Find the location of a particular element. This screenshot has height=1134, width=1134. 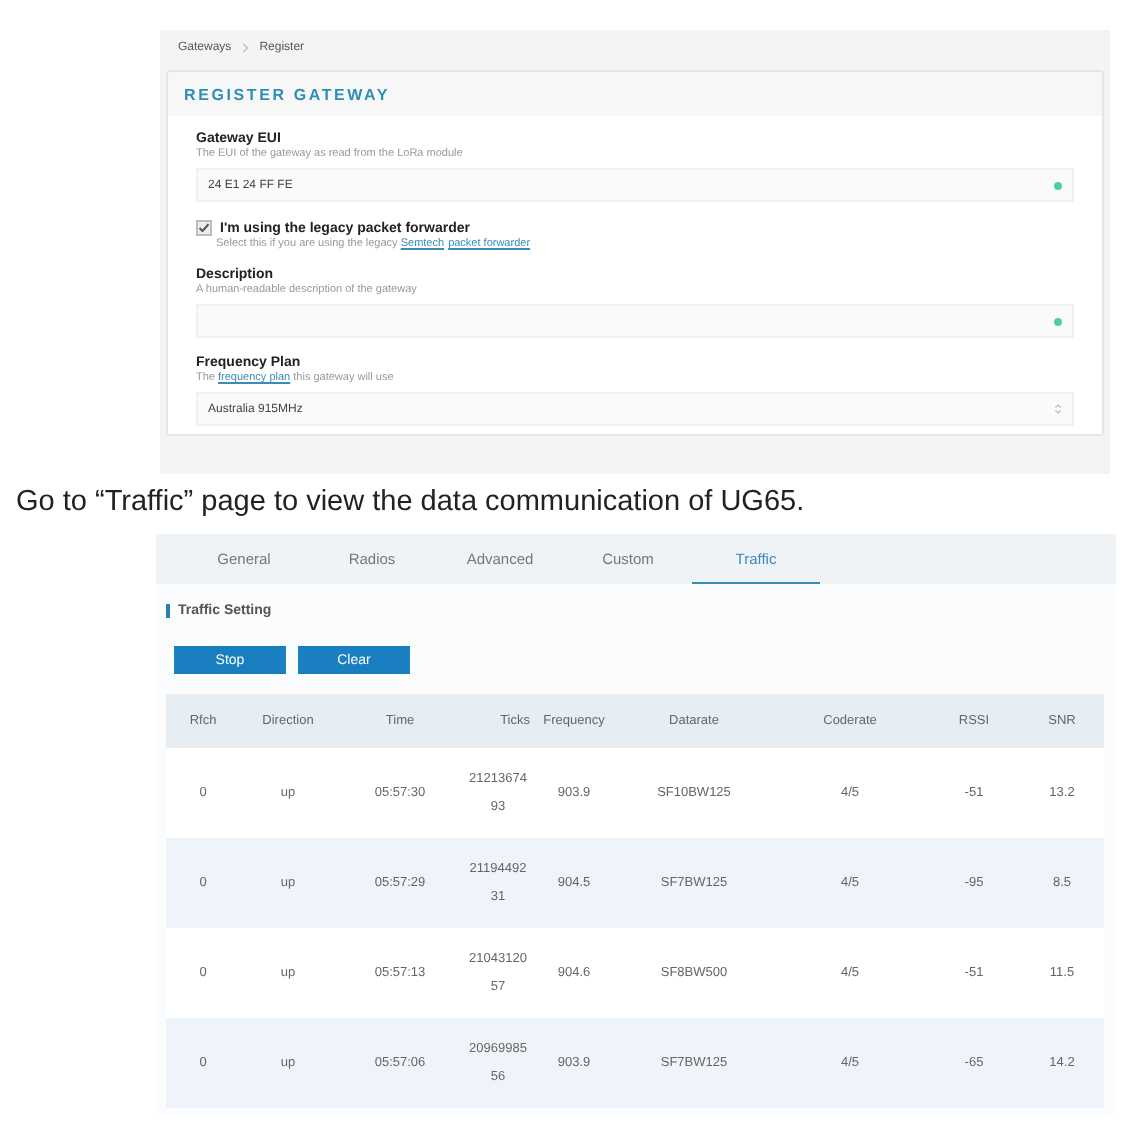

instruction-text: Go to “Traffic” page to view the data communication of UG65. is located at coordinates (411, 502).